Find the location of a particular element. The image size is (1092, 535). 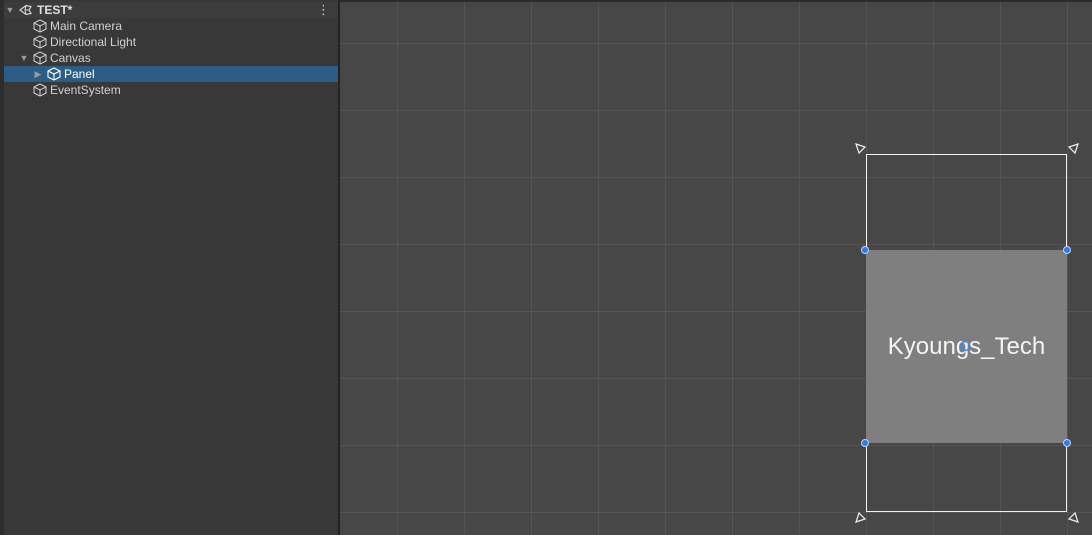

resize-handle-bottom-right is located at coordinates (1067, 443).